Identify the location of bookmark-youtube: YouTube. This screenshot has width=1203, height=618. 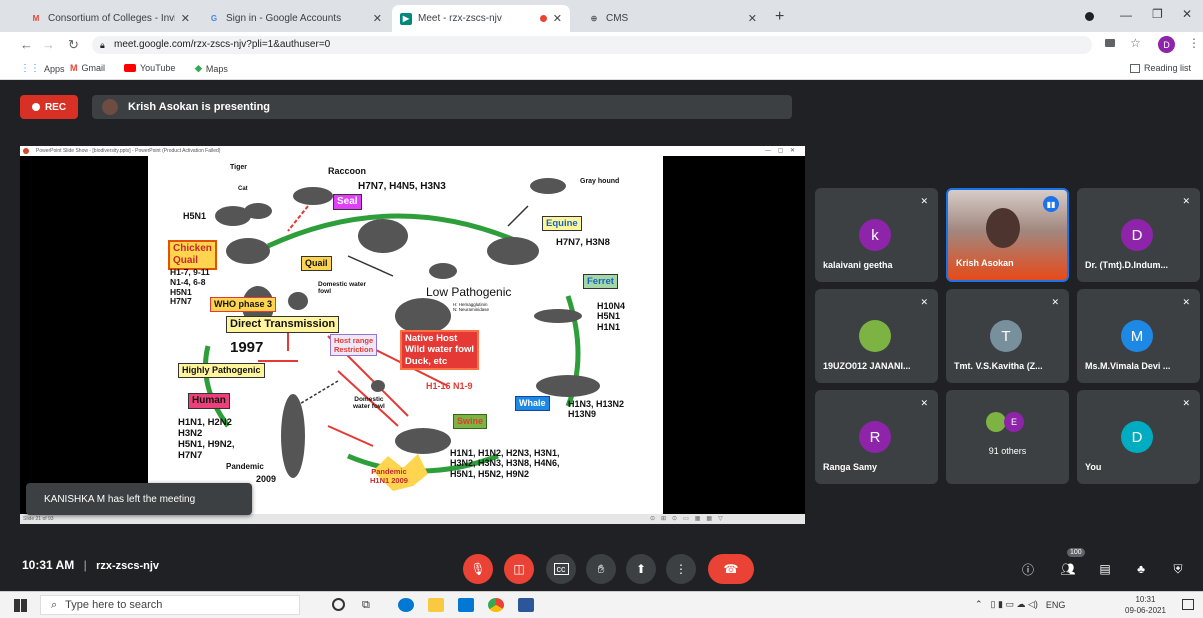
(149, 68).